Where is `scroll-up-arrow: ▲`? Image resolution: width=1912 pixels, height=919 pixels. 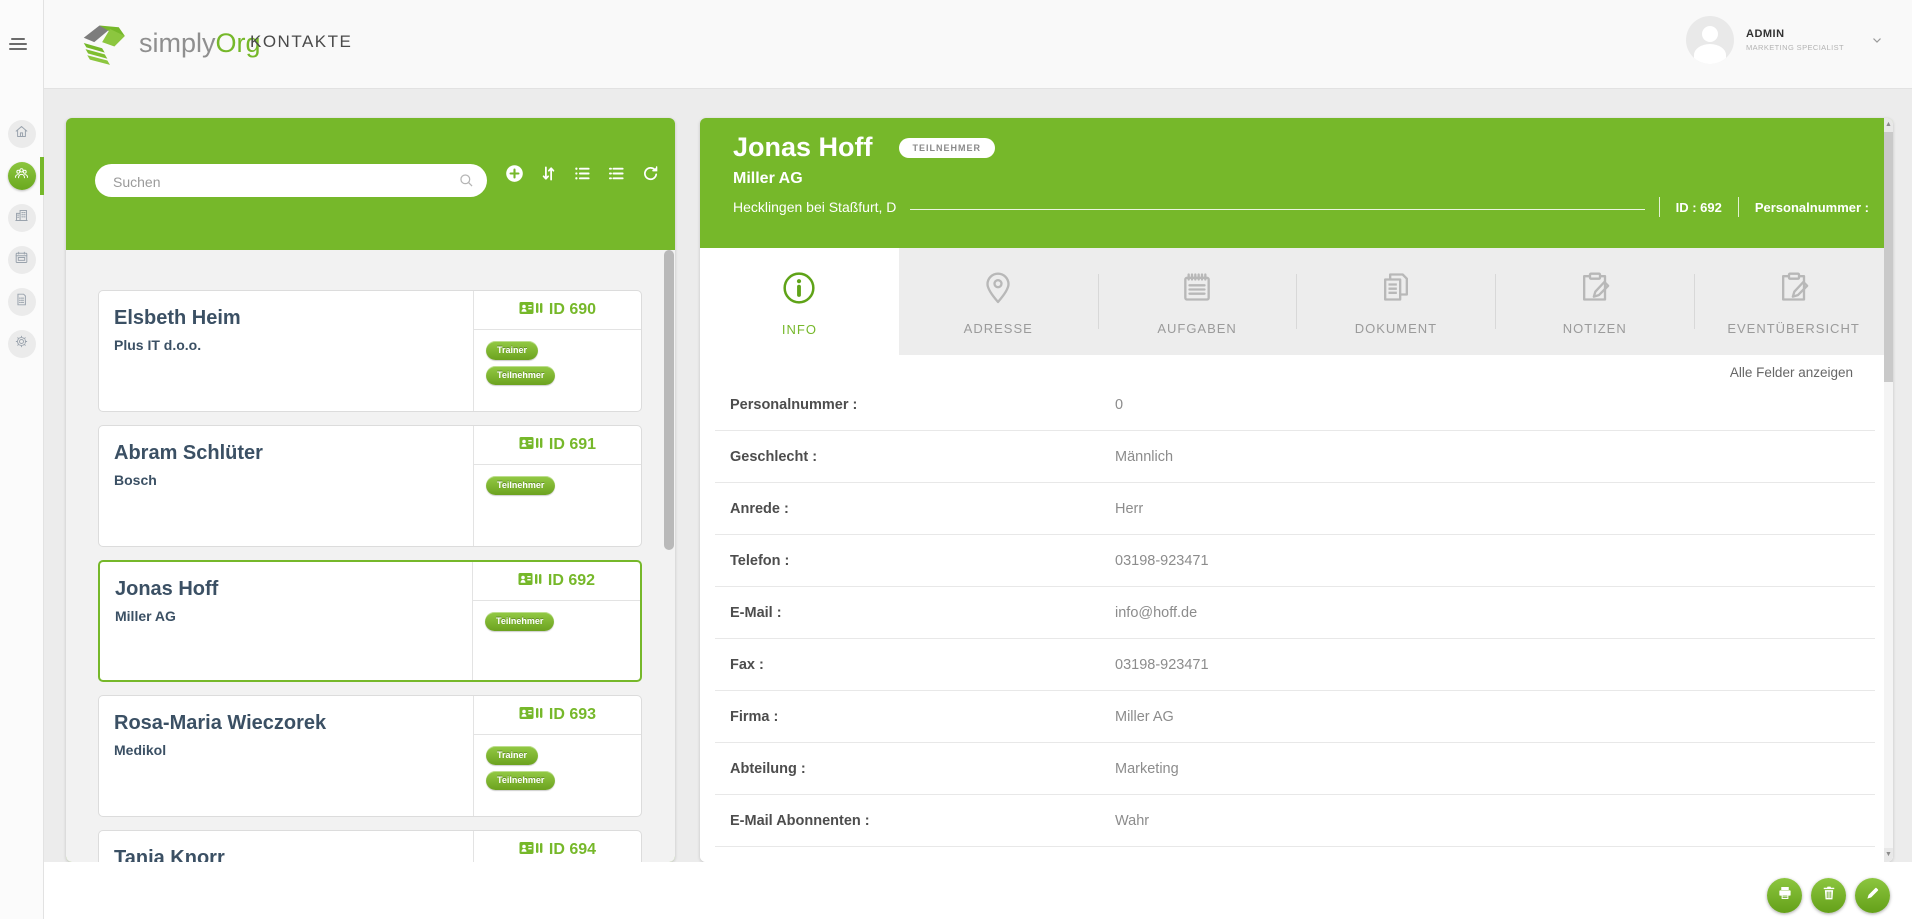 scroll-up-arrow: ▲ is located at coordinates (1888, 125).